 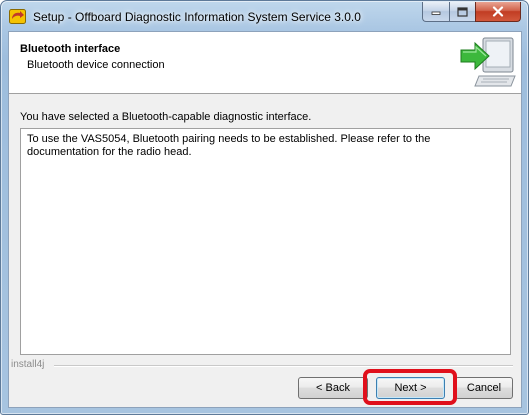 I want to click on minimize-button, so click(x=435, y=12).